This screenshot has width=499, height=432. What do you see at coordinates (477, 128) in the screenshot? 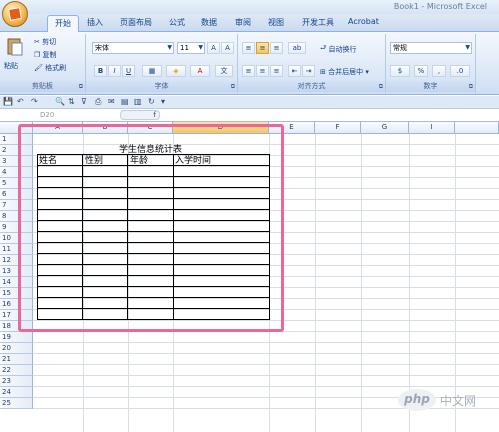
I see `column-header-blank` at bounding box center [477, 128].